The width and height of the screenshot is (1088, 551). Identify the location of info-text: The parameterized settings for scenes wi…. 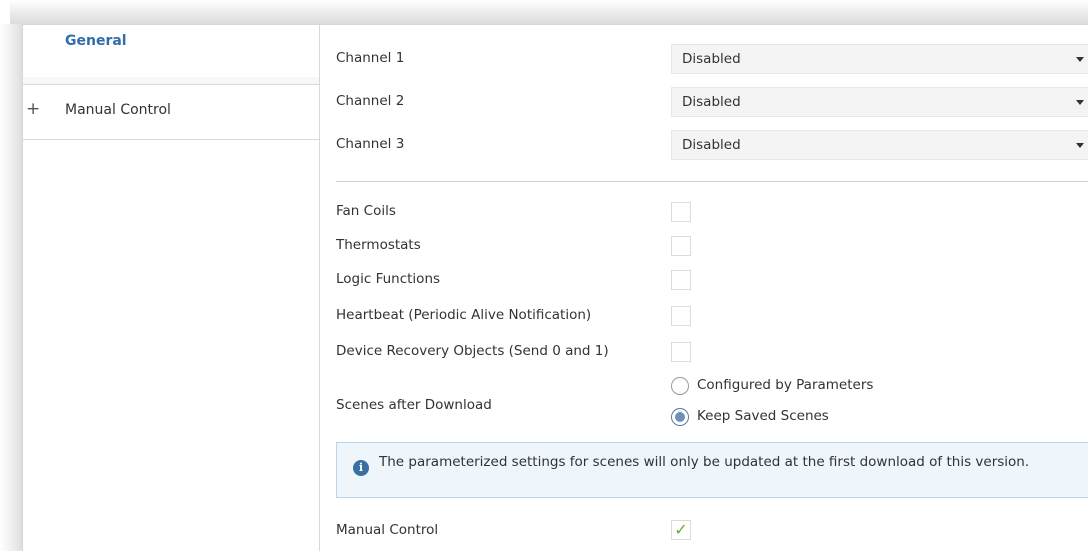
(704, 462).